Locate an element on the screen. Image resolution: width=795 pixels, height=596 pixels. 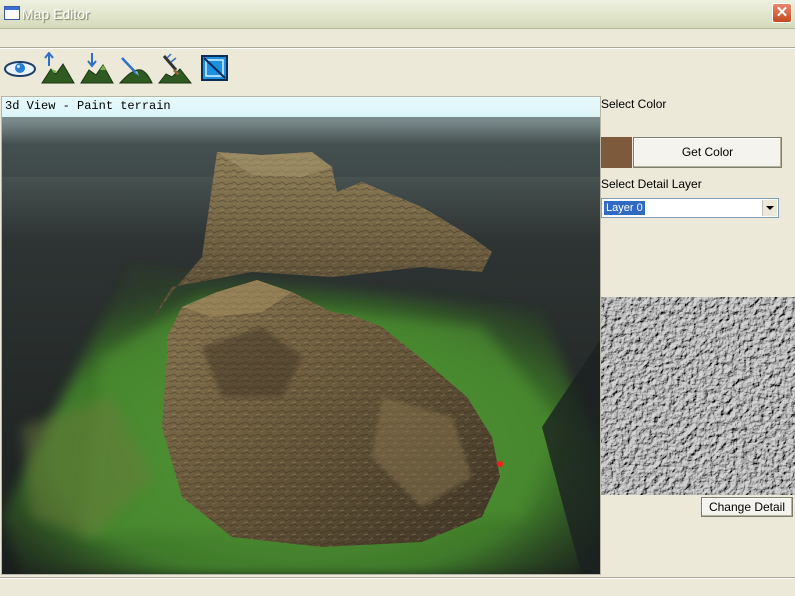
select-color-label: Select Color is located at coordinates (634, 104).